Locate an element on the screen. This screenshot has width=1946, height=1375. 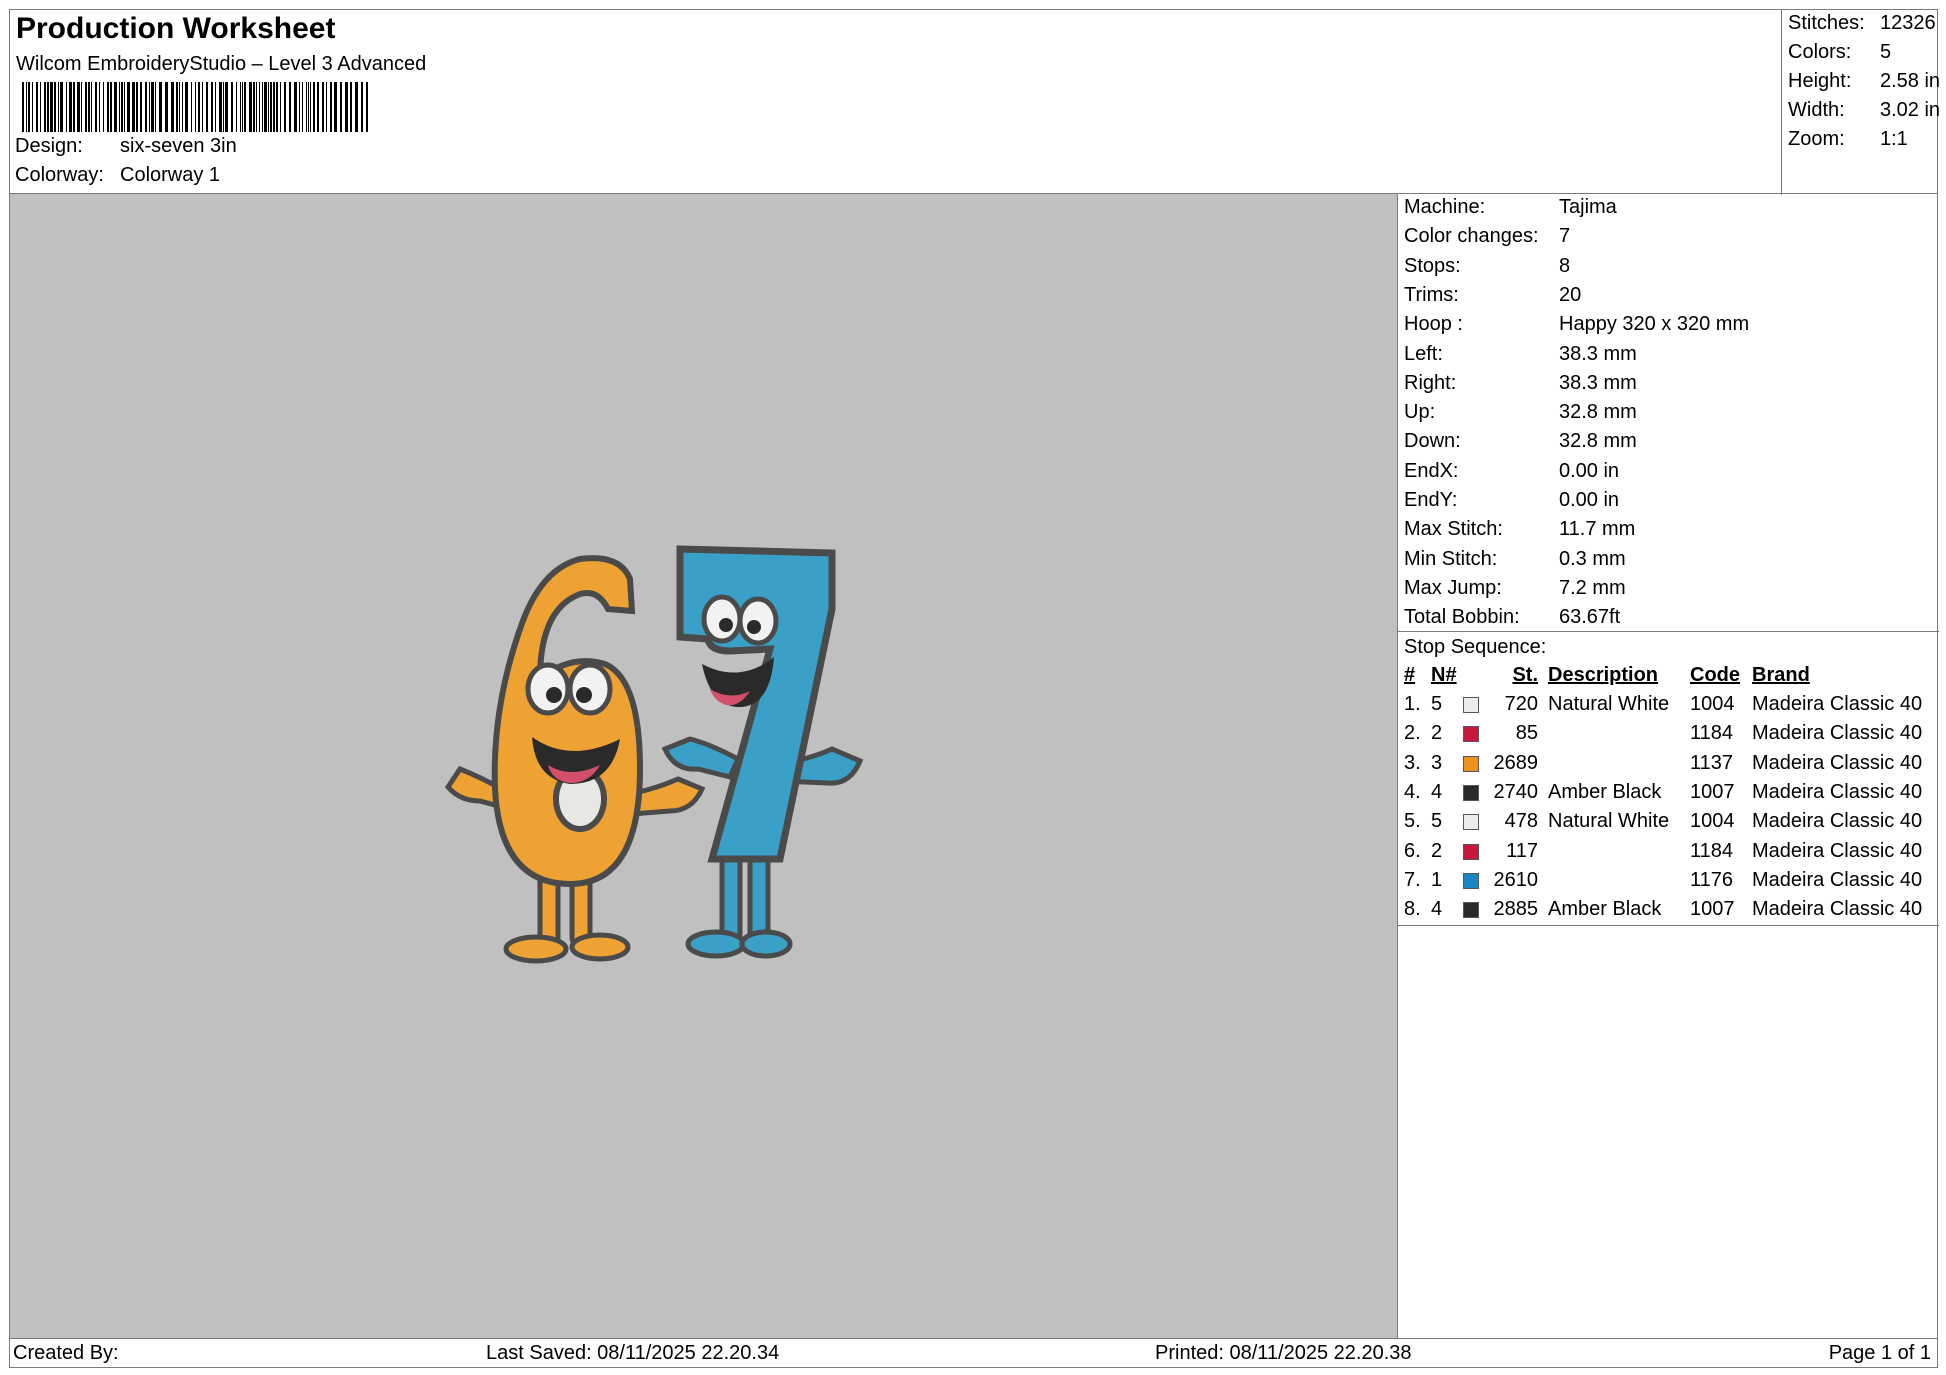
machine-info-value: 11.7 mm is located at coordinates (1597, 529).